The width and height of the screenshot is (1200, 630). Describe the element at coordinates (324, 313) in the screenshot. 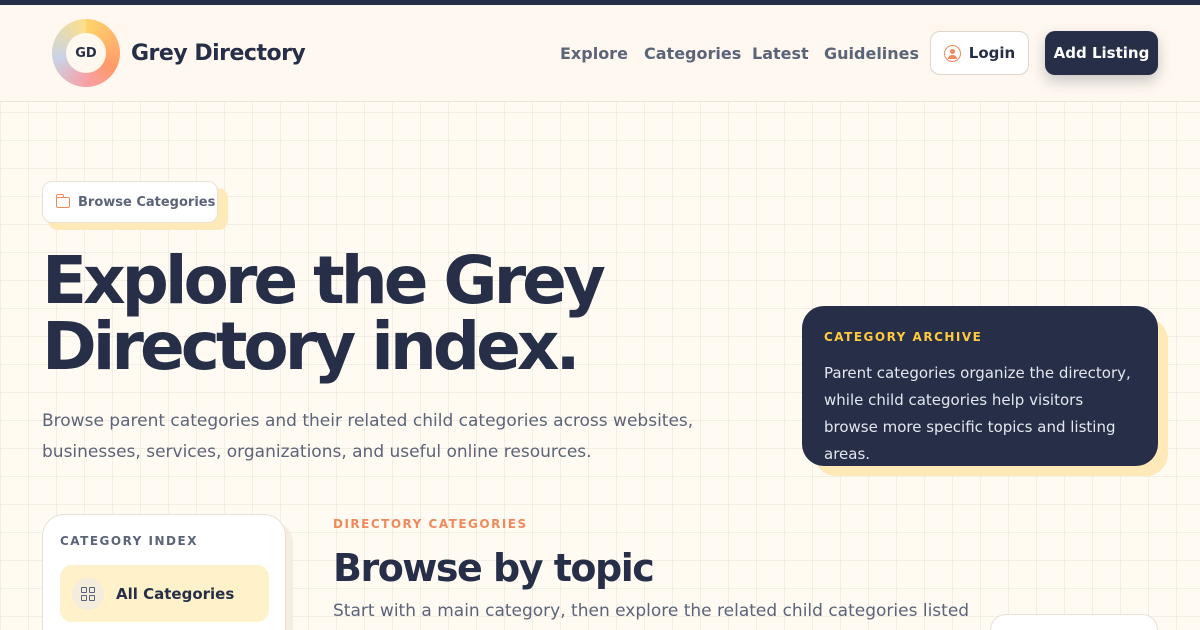

I see `hero-title: Explore the Grey Directory index.` at that location.